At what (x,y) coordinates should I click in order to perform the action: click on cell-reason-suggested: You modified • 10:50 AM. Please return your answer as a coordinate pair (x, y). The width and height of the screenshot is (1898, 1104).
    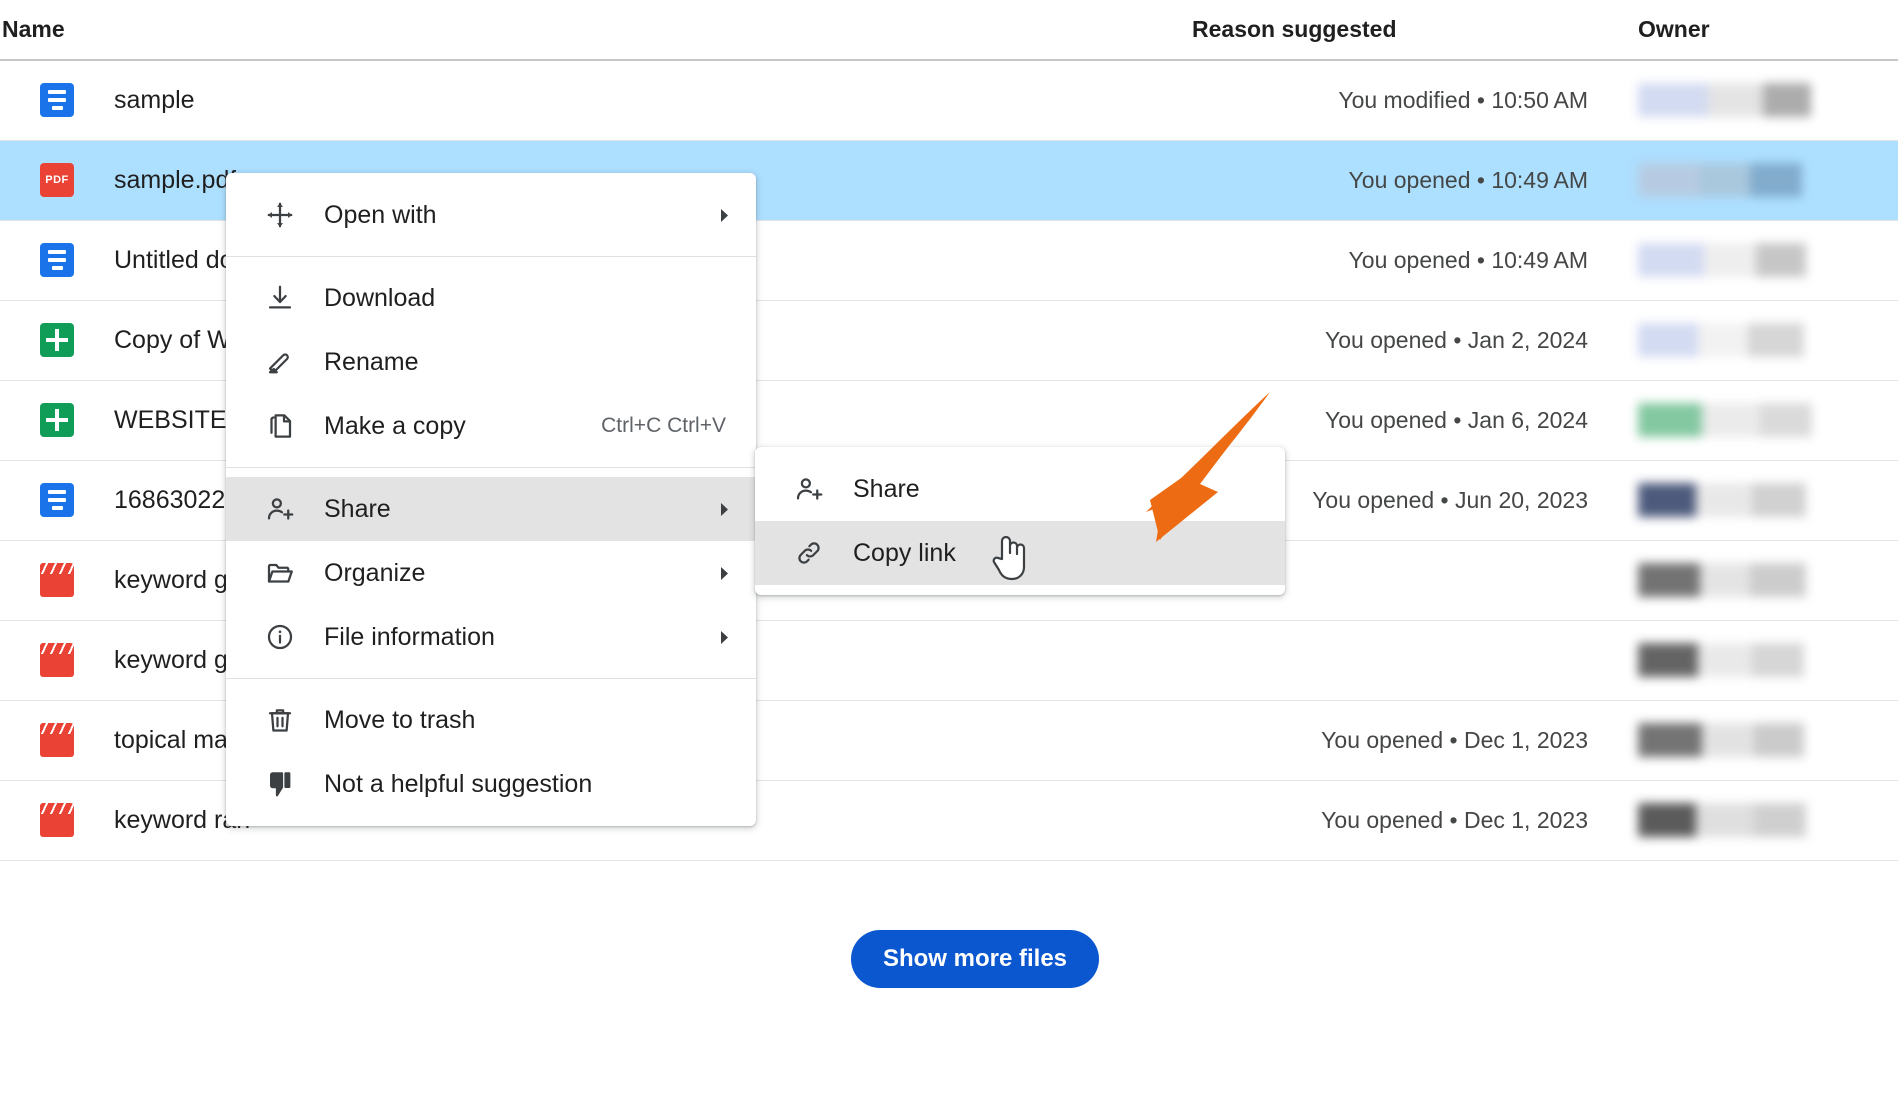
    Looking at the image, I should click on (1463, 99).